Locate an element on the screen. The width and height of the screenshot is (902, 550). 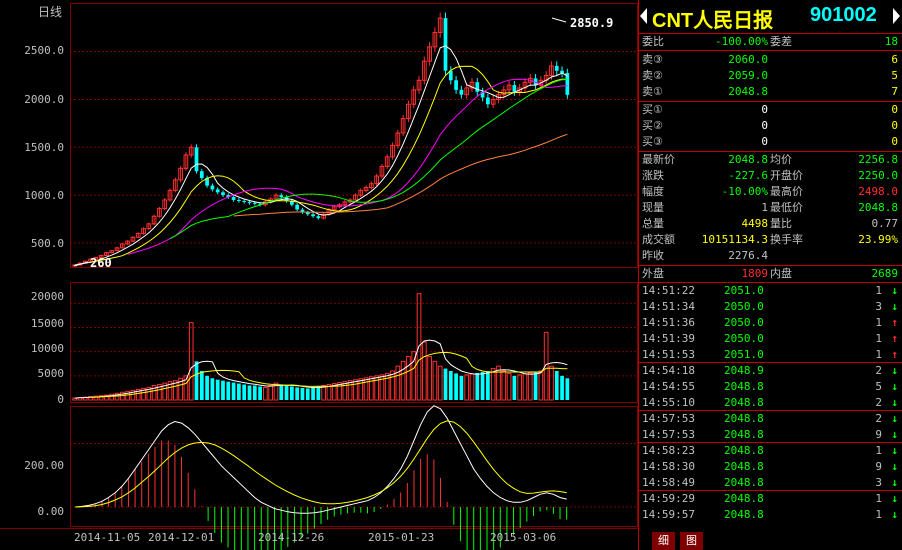
tick-time: 14:54:18 is located at coordinates (668, 370).